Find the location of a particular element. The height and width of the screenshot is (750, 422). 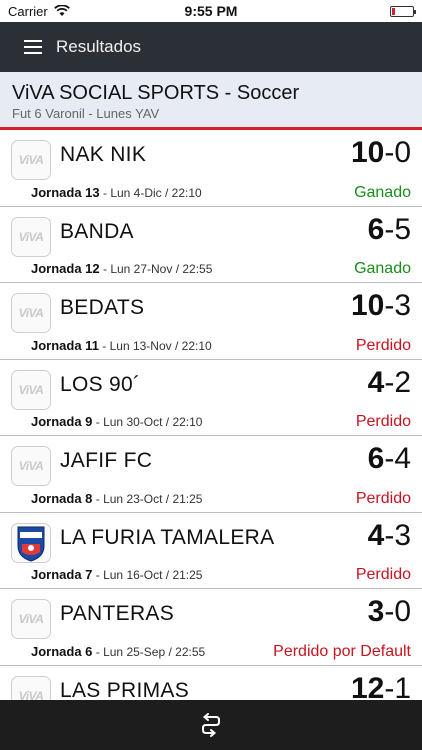

team-name: LAS PRIMAS is located at coordinates (125, 689).